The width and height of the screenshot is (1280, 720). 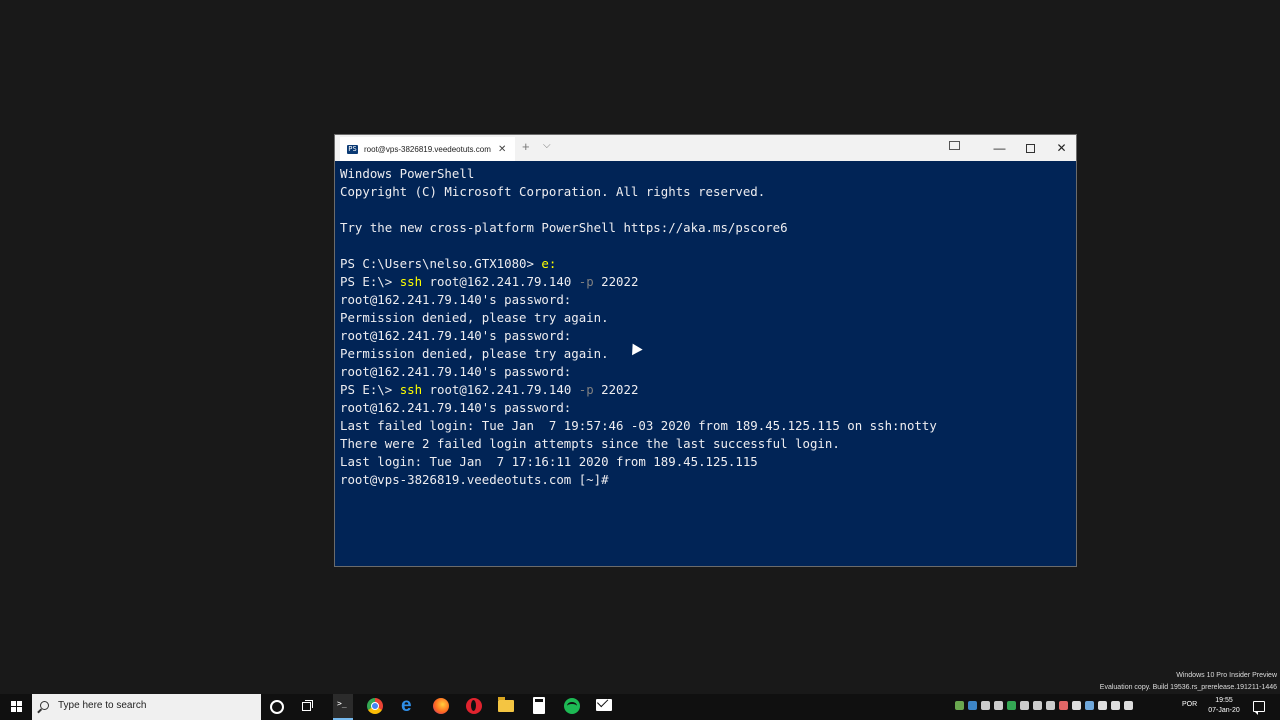 I want to click on search-placeholder: Type here to search, so click(x=102, y=705).